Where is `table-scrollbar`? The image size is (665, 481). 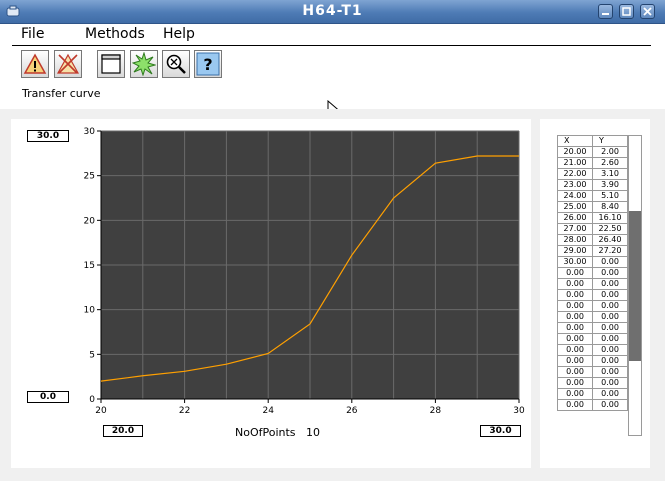
table-scrollbar is located at coordinates (635, 285).